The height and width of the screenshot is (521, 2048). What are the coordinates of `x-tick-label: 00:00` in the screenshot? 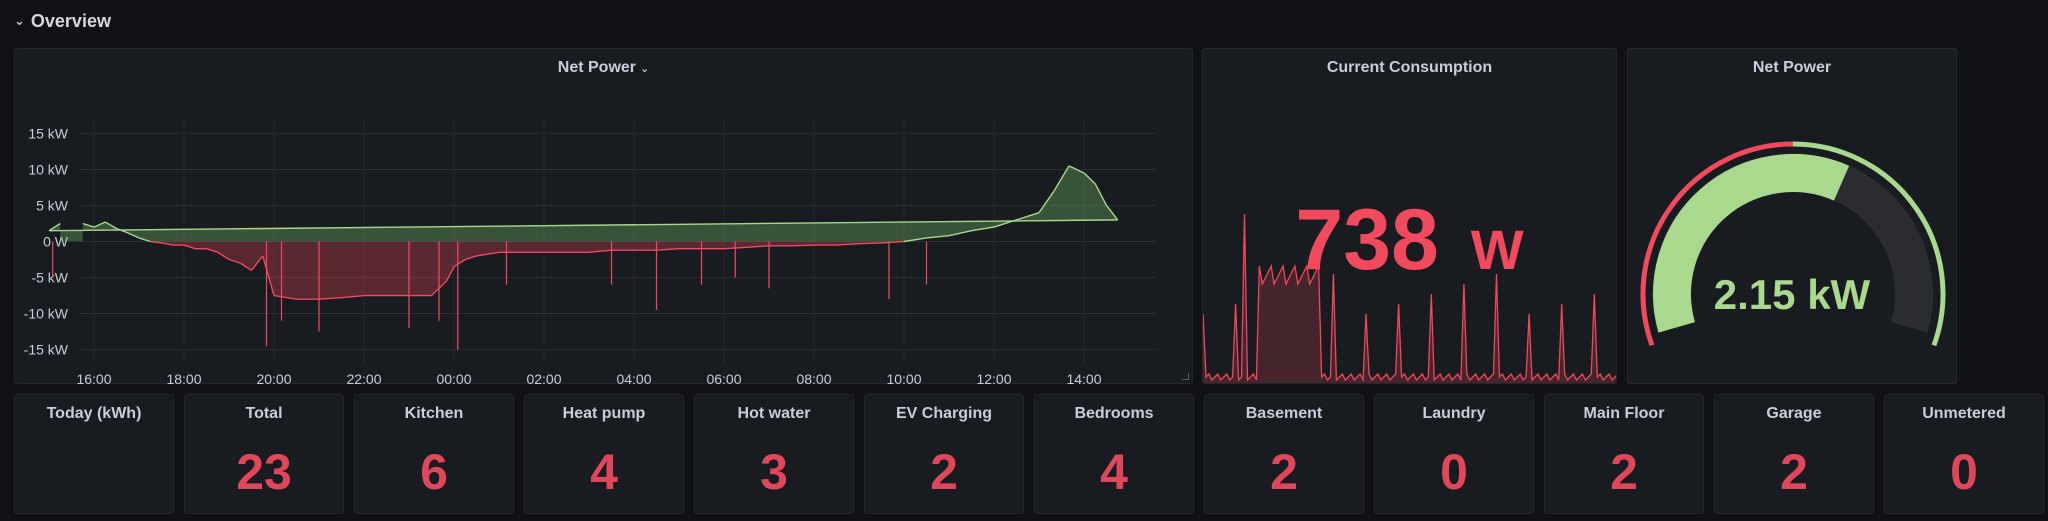 It's located at (453, 378).